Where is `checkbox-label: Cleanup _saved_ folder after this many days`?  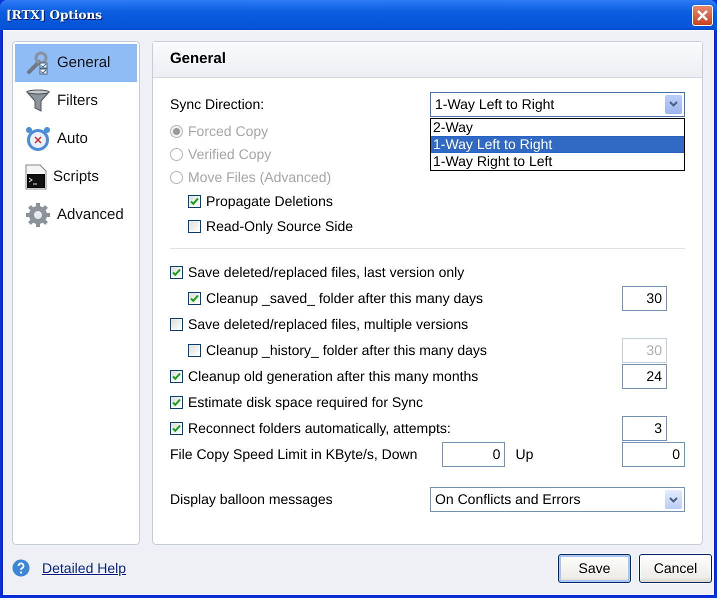
checkbox-label: Cleanup _saved_ folder after this many days is located at coordinates (345, 298).